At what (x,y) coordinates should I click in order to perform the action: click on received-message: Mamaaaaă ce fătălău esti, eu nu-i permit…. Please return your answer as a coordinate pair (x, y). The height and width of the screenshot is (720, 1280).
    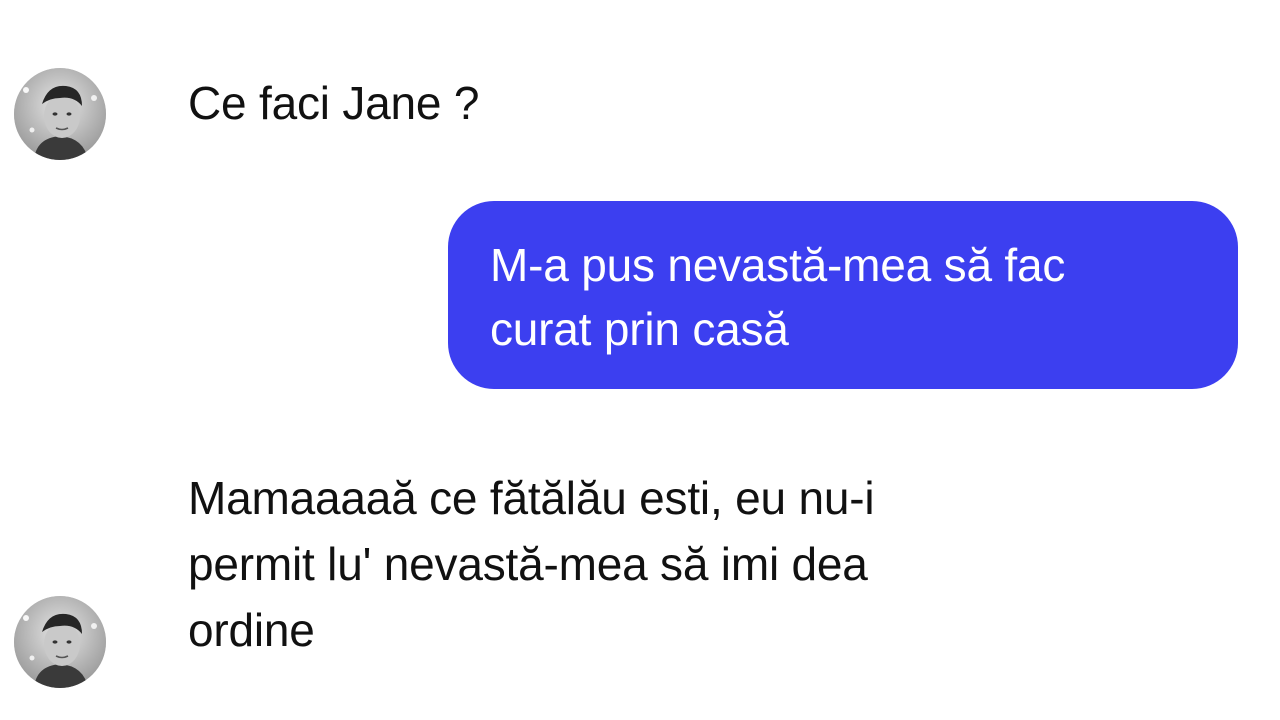
    Looking at the image, I should click on (531, 564).